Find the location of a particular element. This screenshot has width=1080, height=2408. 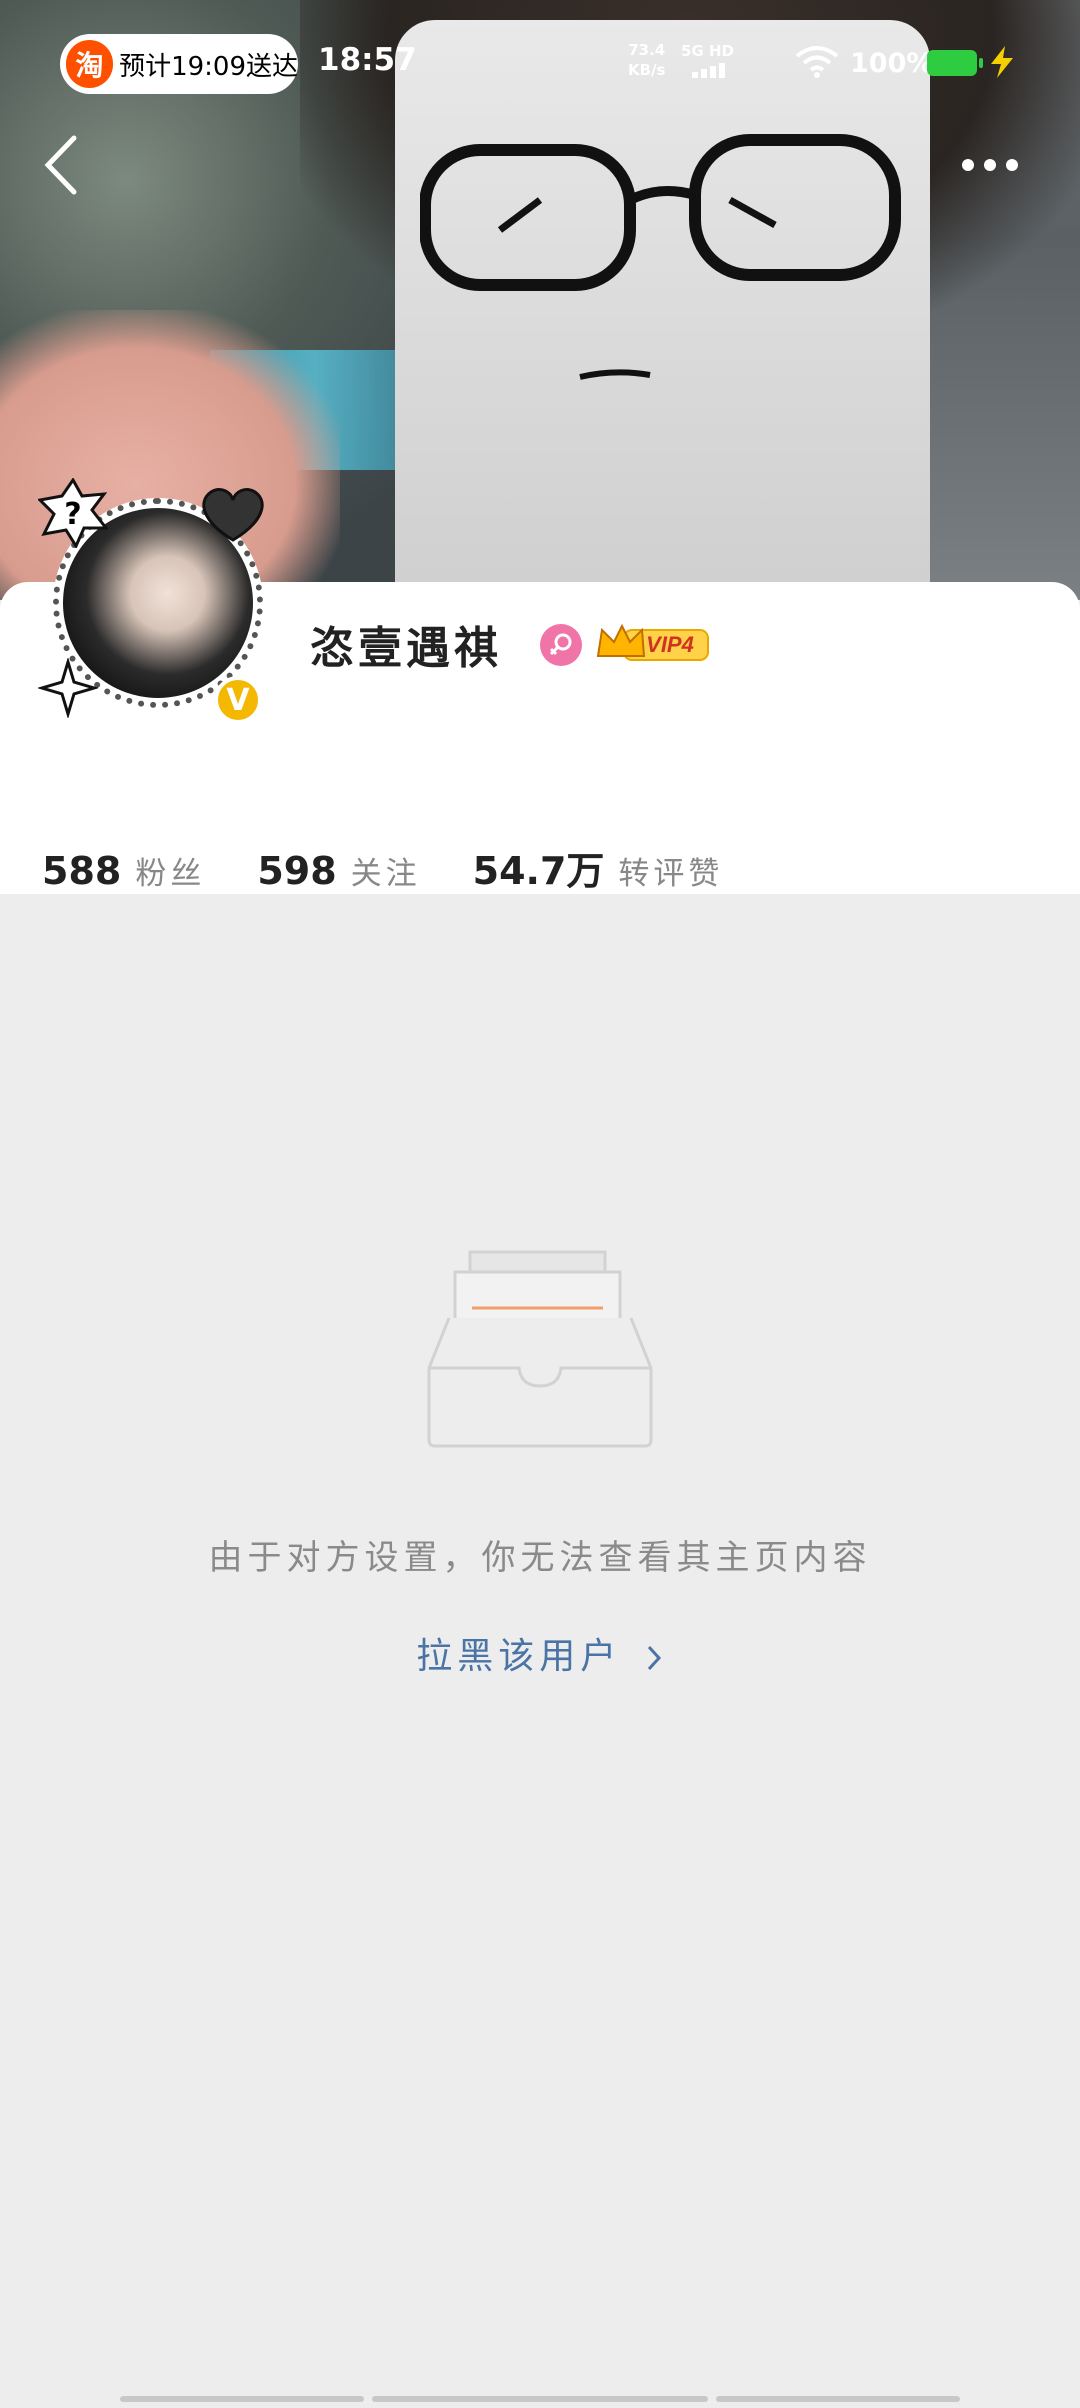

female-gender-icon is located at coordinates (561, 645).